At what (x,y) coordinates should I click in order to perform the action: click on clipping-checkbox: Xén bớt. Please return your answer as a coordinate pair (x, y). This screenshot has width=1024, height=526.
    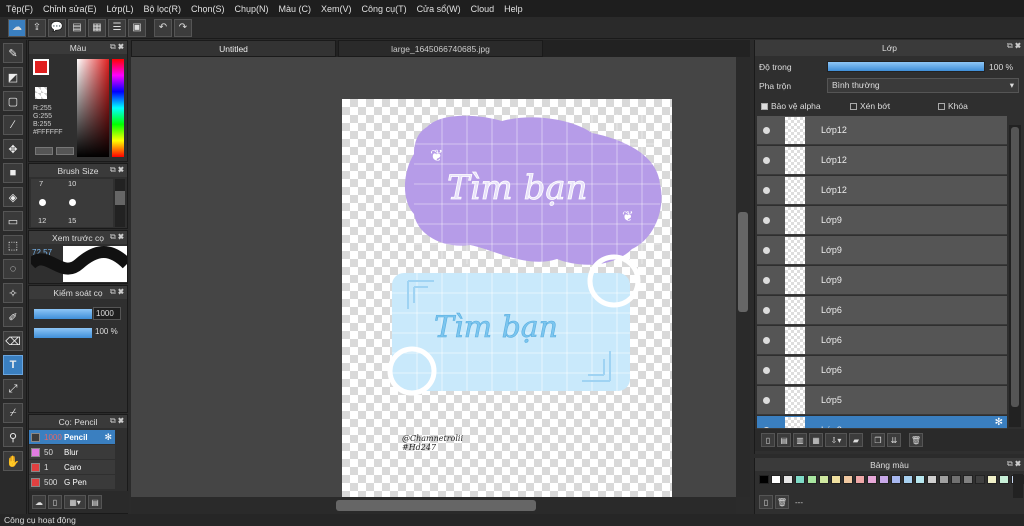
    Looking at the image, I should click on (870, 106).